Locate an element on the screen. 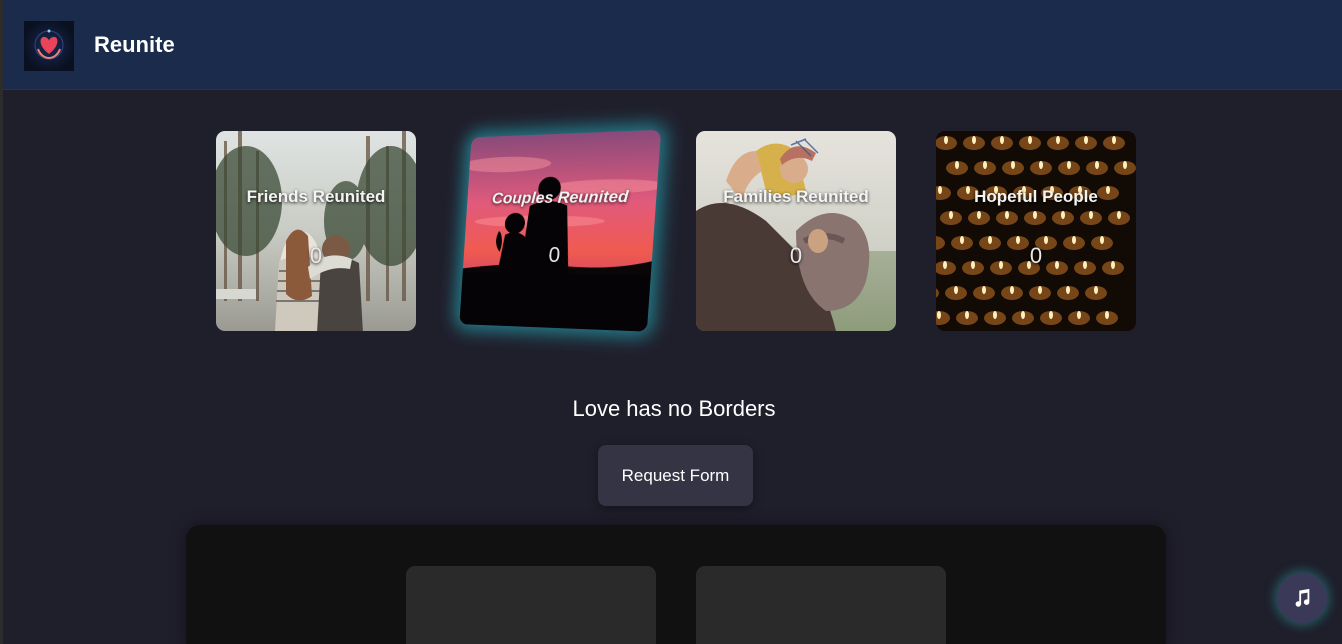  card-title: Hopeful People is located at coordinates (1036, 196).